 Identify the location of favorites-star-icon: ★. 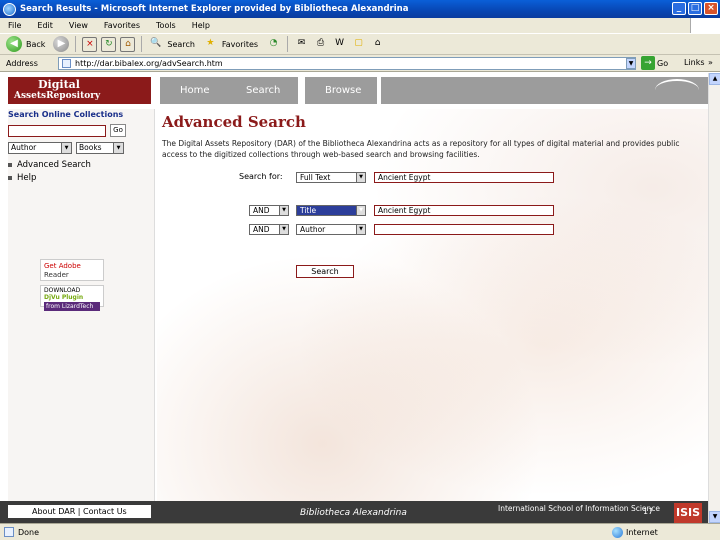
(210, 44).